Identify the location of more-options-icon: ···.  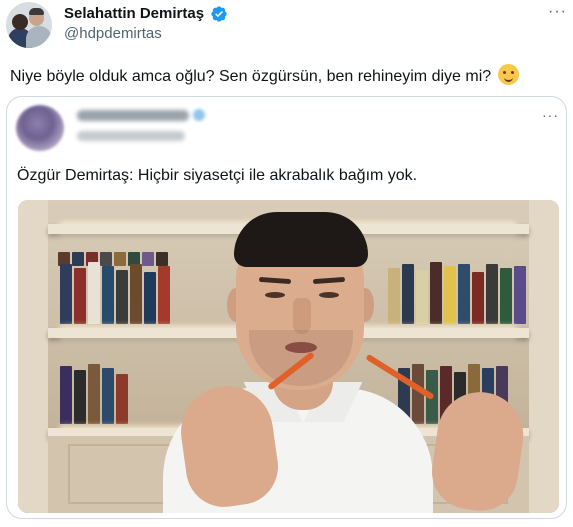
(557, 12).